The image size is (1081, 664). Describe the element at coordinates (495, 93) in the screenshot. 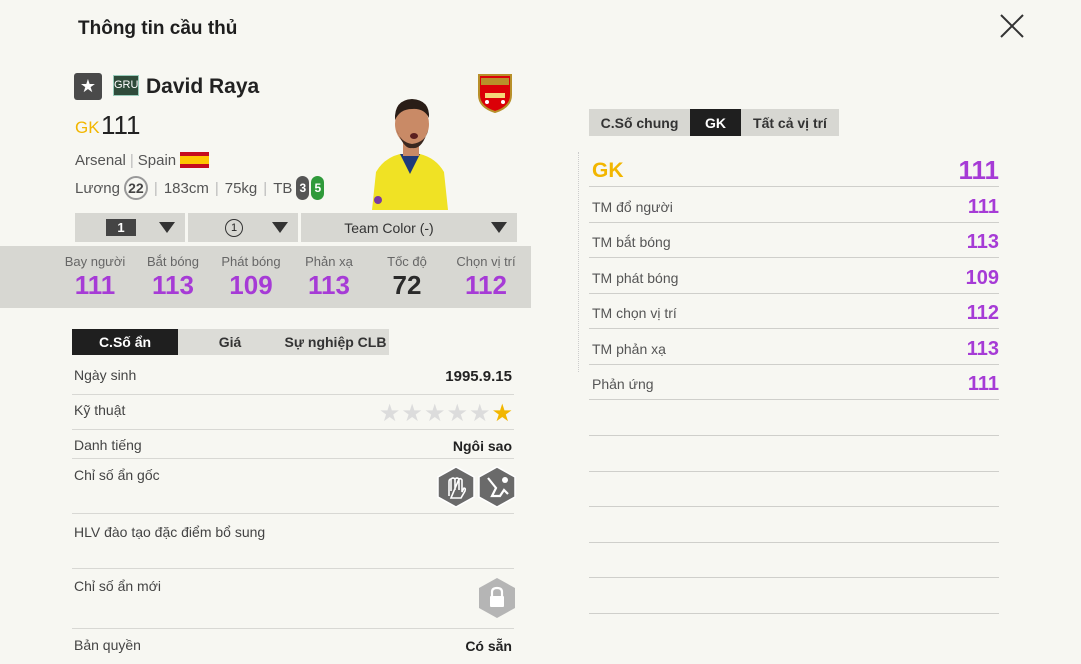

I see `club-crest-icon` at that location.